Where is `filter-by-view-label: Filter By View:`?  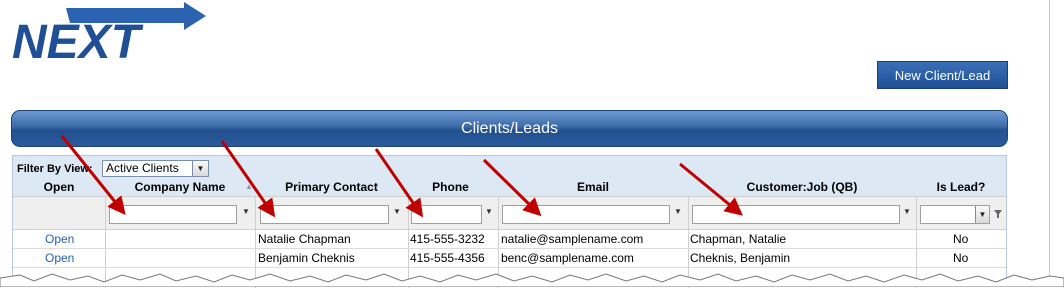 filter-by-view-label: Filter By View: is located at coordinates (55, 169).